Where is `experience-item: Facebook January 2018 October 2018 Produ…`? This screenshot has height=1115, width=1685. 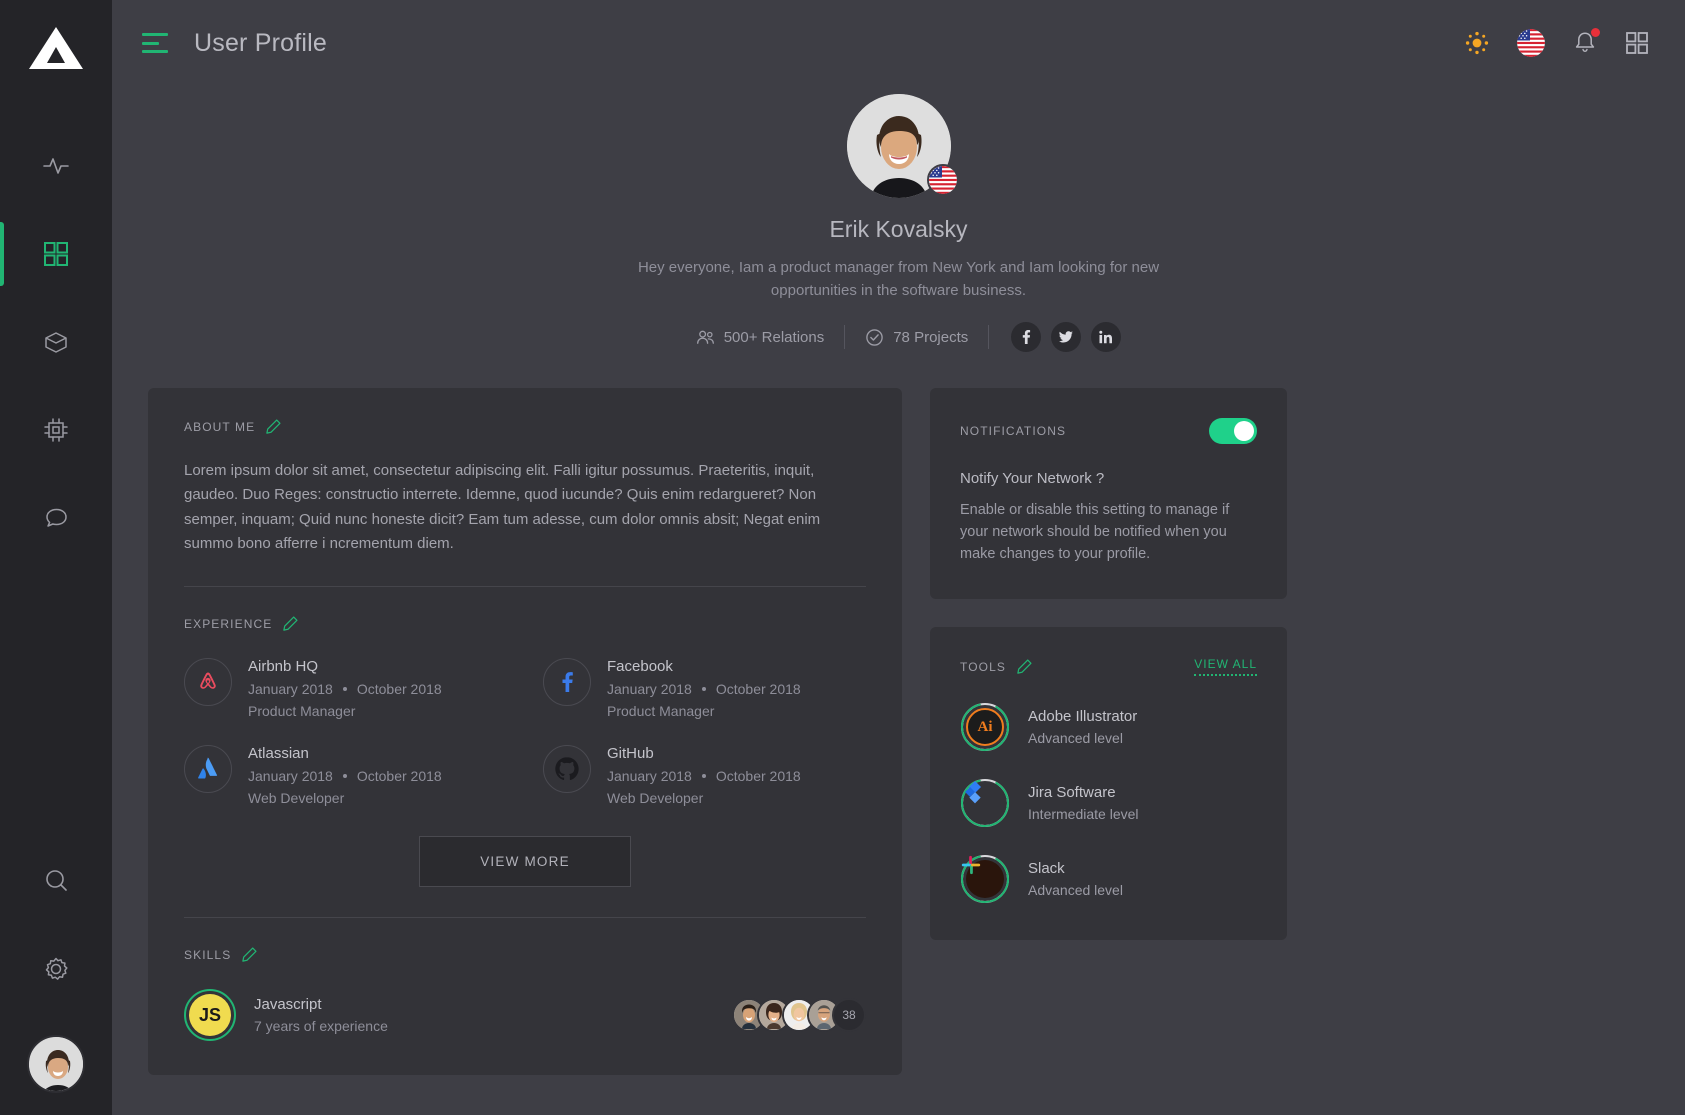 experience-item: Facebook January 2018 October 2018 Produ… is located at coordinates (704, 688).